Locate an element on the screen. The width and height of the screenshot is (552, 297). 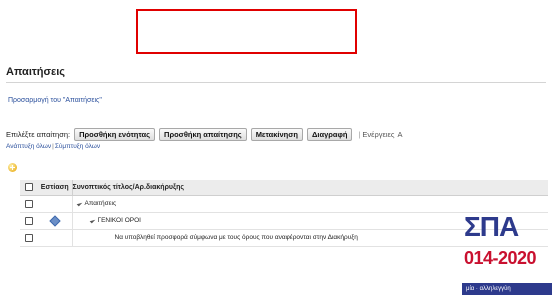
espa-logo-tagline: μία · αλληλεγγύη is located at coordinates (507, 289).